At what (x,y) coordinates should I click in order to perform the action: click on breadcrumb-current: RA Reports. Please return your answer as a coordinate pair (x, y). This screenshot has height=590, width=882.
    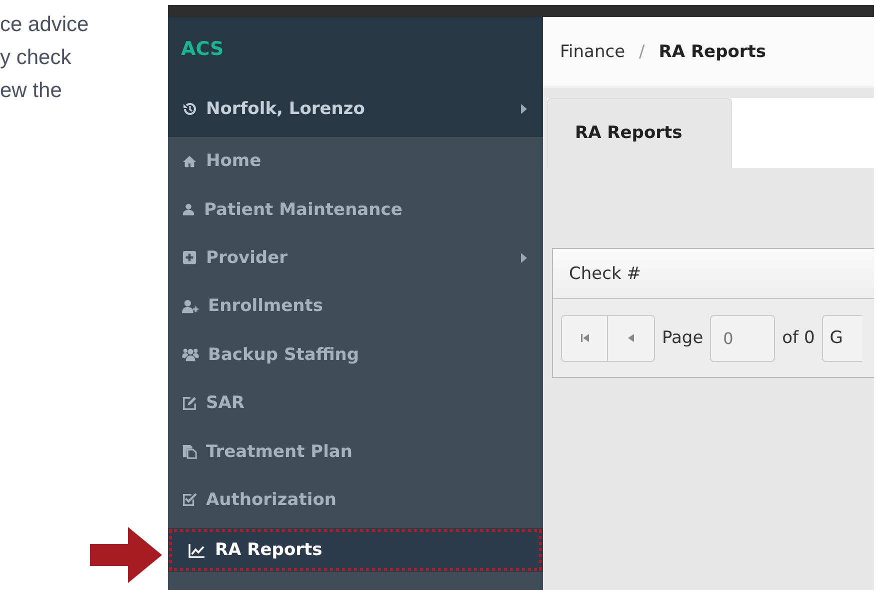
    Looking at the image, I should click on (712, 52).